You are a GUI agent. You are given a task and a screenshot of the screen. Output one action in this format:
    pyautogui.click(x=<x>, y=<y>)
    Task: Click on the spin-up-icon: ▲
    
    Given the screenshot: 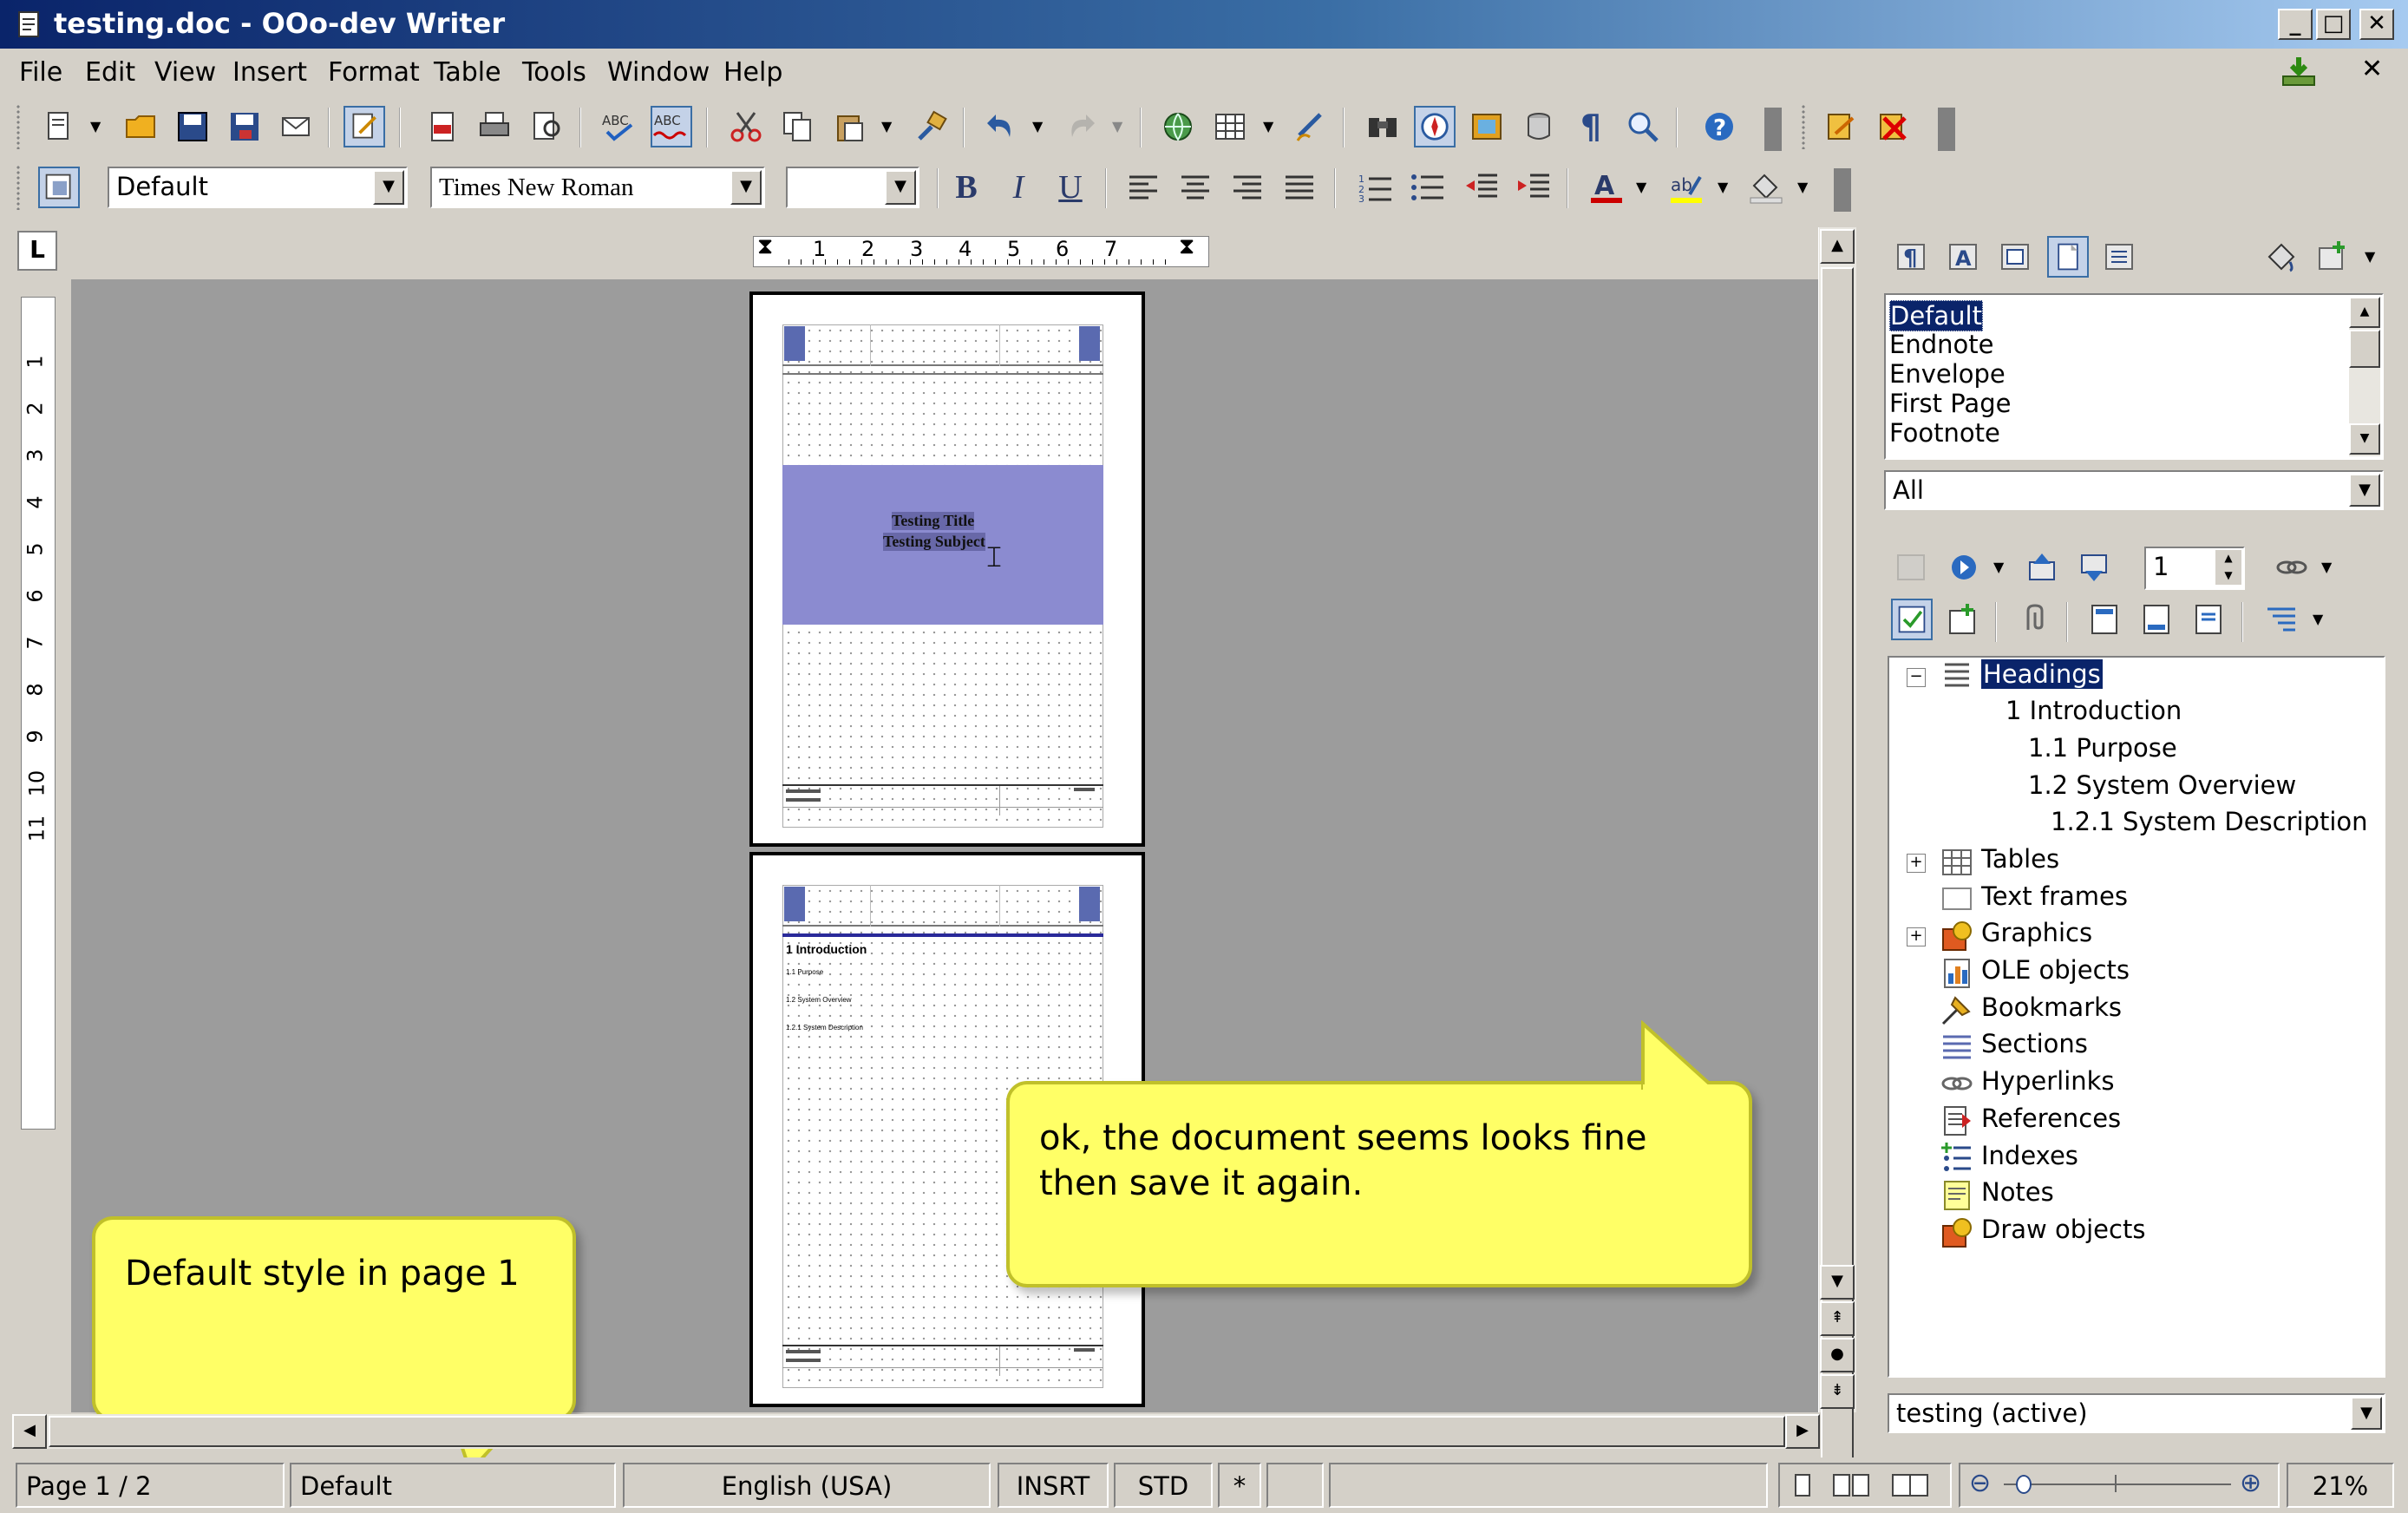 What is the action you would take?
    pyautogui.click(x=2228, y=558)
    